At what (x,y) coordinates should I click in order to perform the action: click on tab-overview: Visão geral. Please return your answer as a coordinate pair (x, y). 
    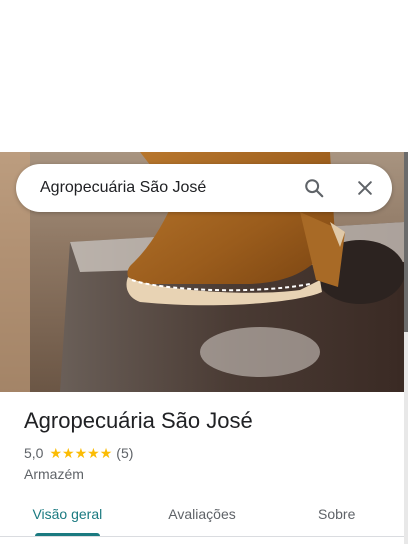
    Looking at the image, I should click on (67, 516).